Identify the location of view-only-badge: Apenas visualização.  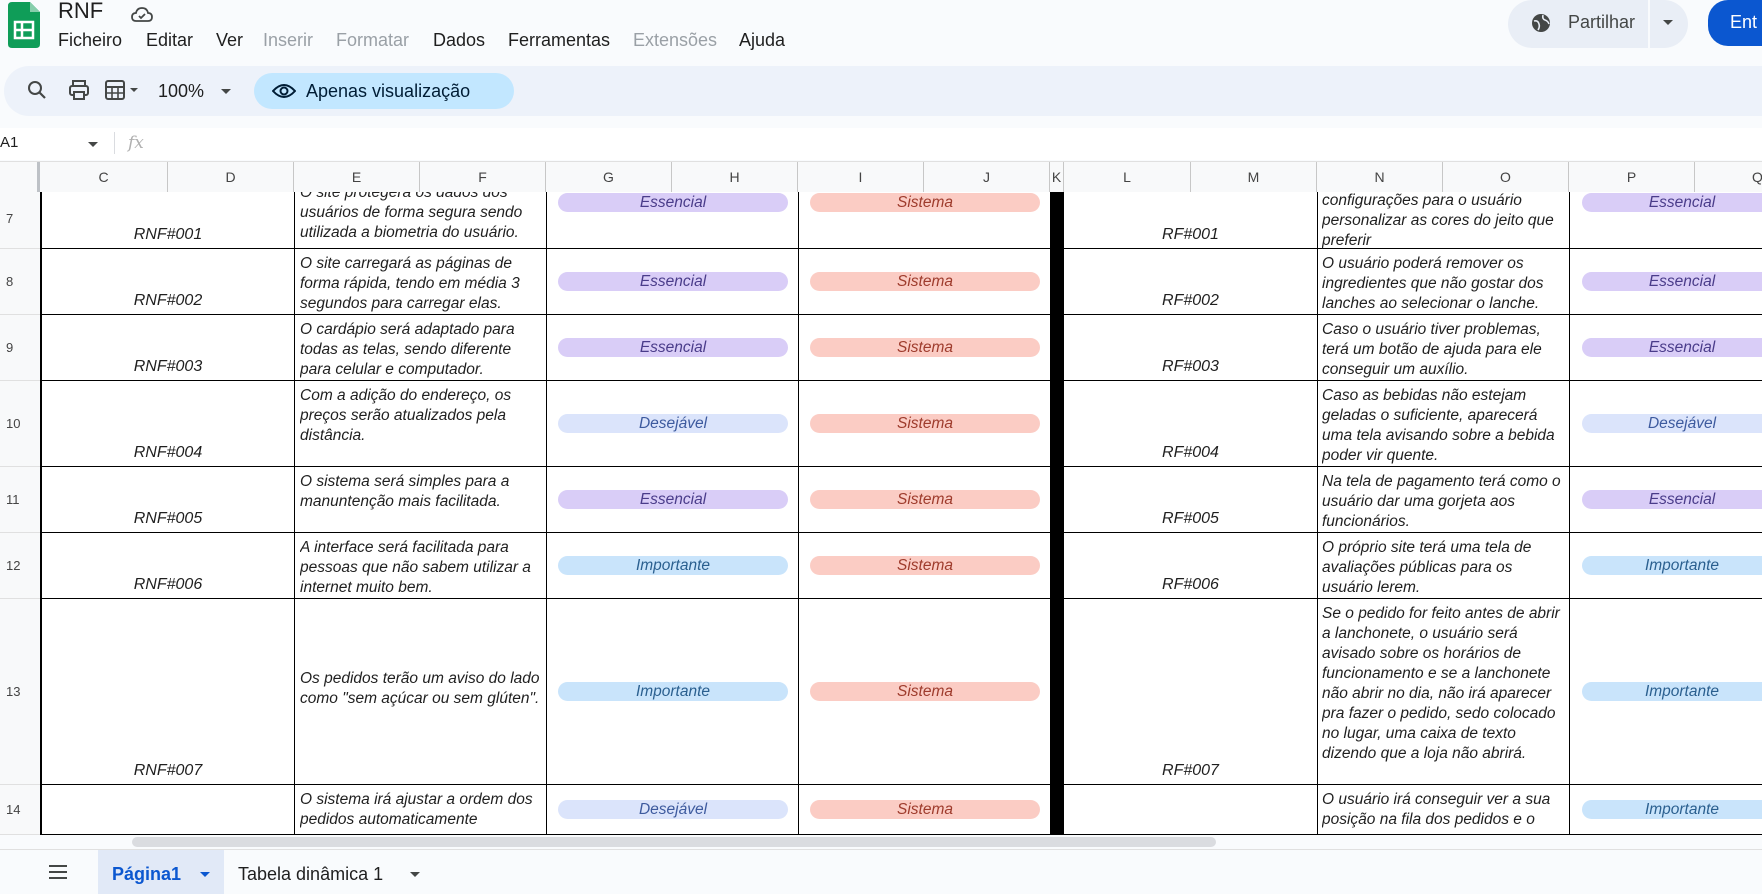
(384, 91).